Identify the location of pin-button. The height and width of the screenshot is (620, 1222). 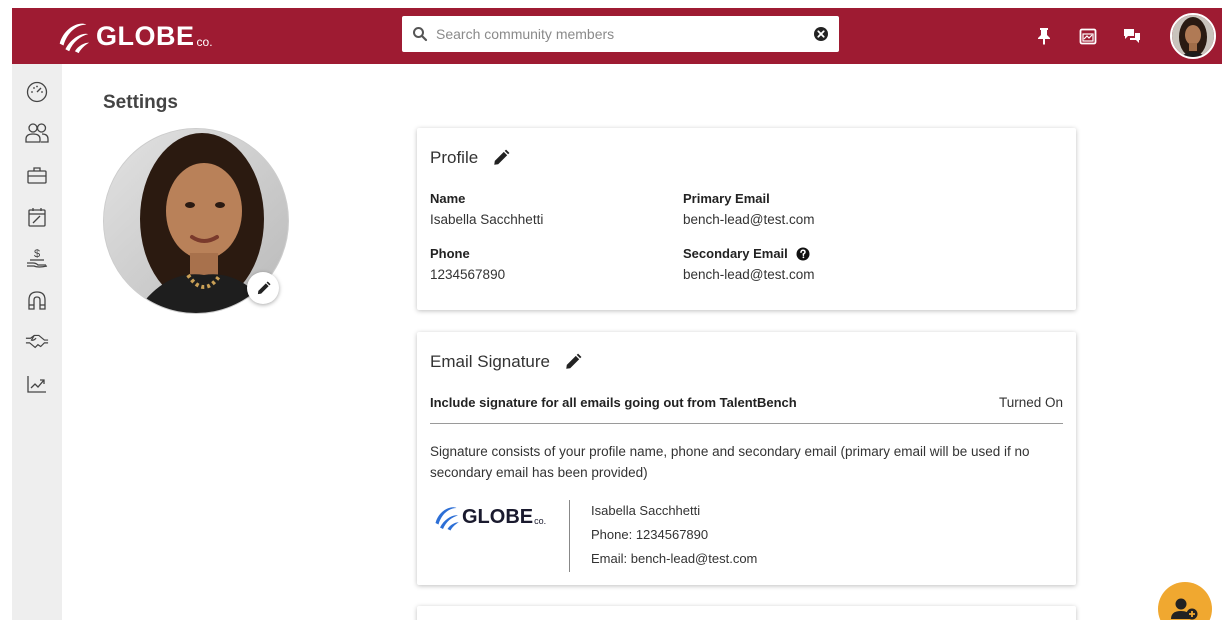
(1044, 36).